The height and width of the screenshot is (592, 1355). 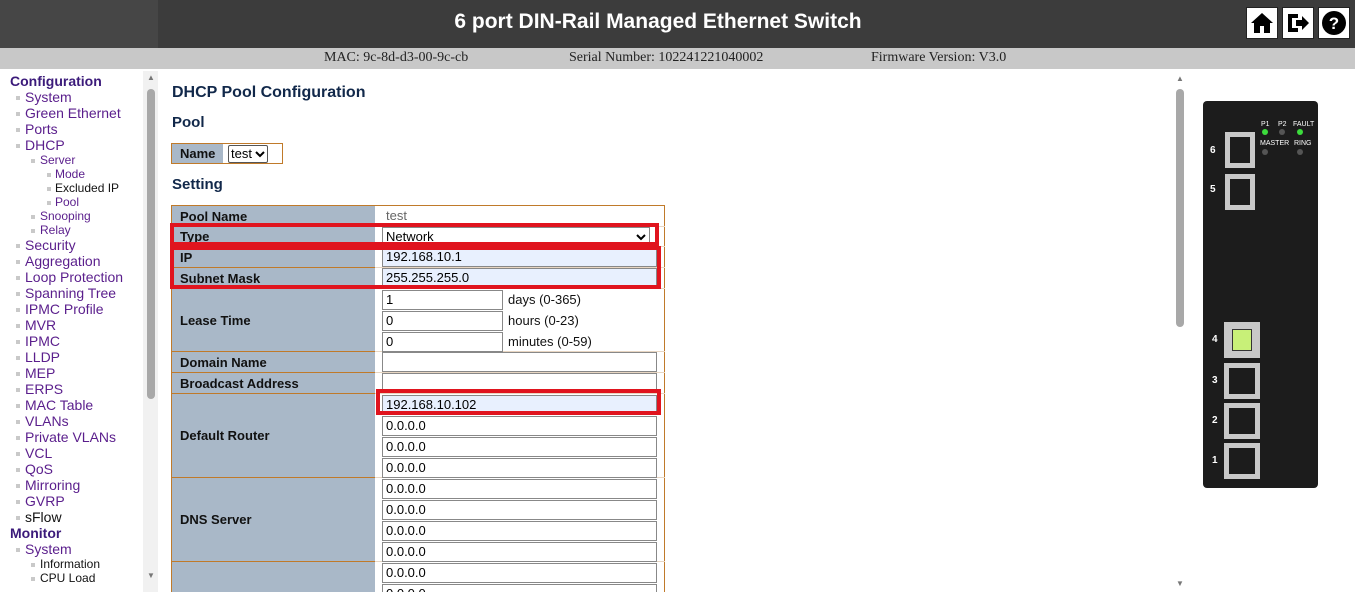 I want to click on nav-item-mep: MEP, so click(x=71, y=373).